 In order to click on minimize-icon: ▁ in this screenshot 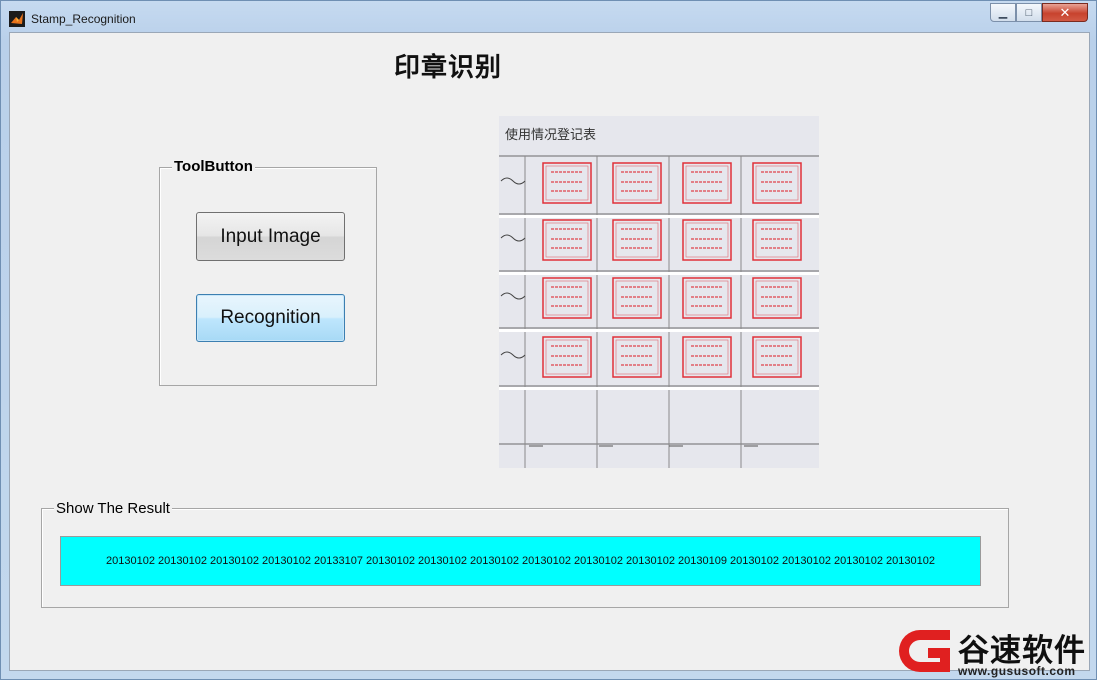, I will do `click(1003, 13)`.